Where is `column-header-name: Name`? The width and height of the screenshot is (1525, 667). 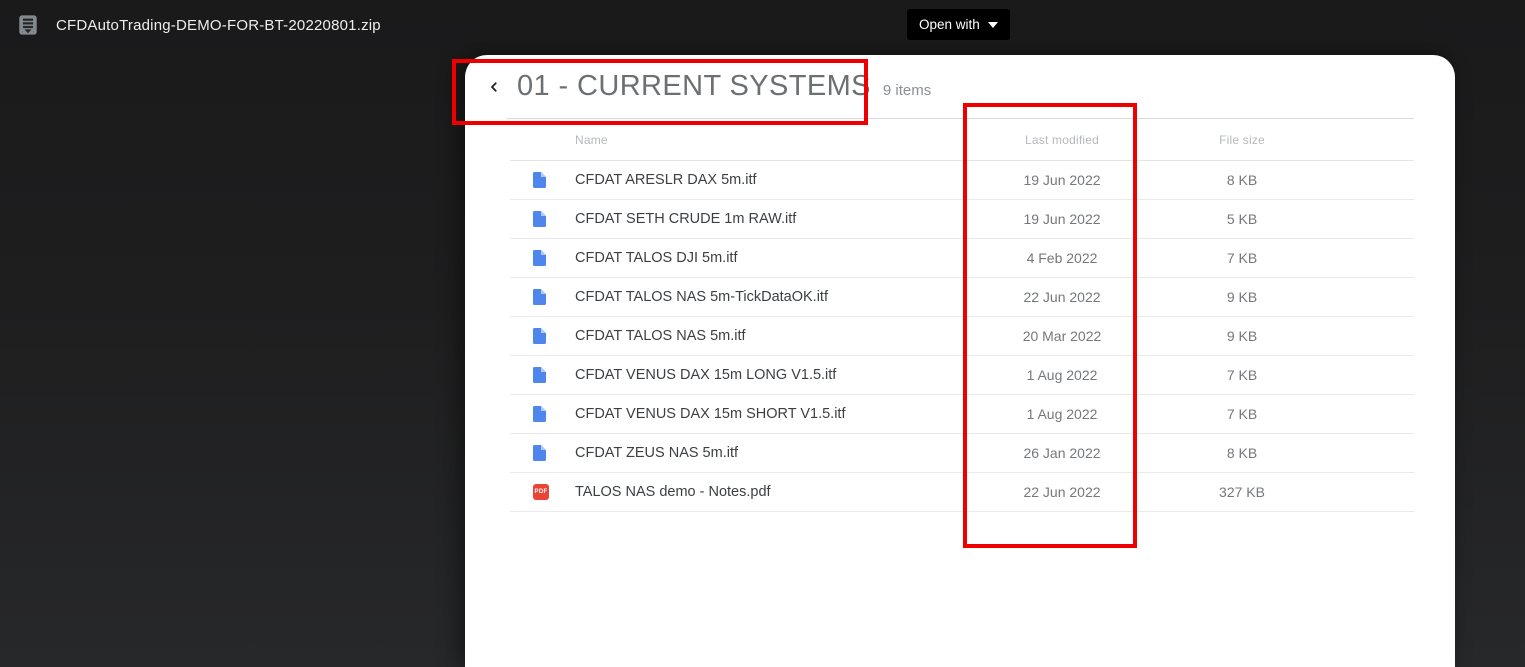 column-header-name: Name is located at coordinates (591, 139).